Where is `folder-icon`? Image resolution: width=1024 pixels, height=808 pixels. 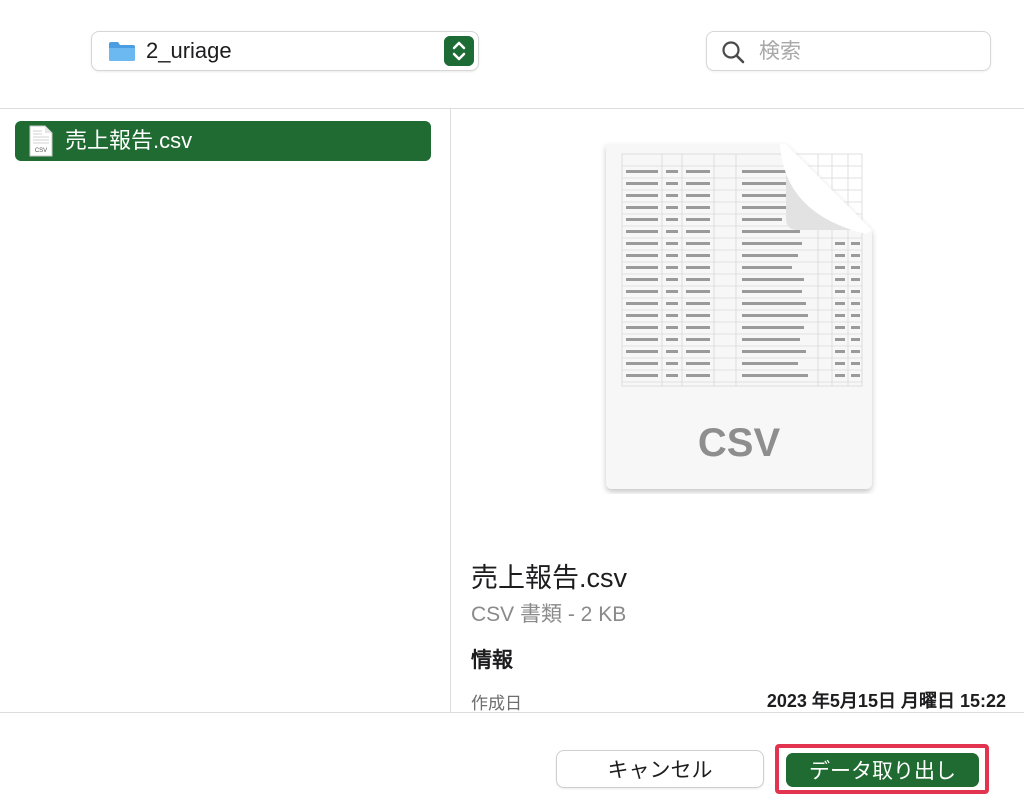 folder-icon is located at coordinates (122, 51).